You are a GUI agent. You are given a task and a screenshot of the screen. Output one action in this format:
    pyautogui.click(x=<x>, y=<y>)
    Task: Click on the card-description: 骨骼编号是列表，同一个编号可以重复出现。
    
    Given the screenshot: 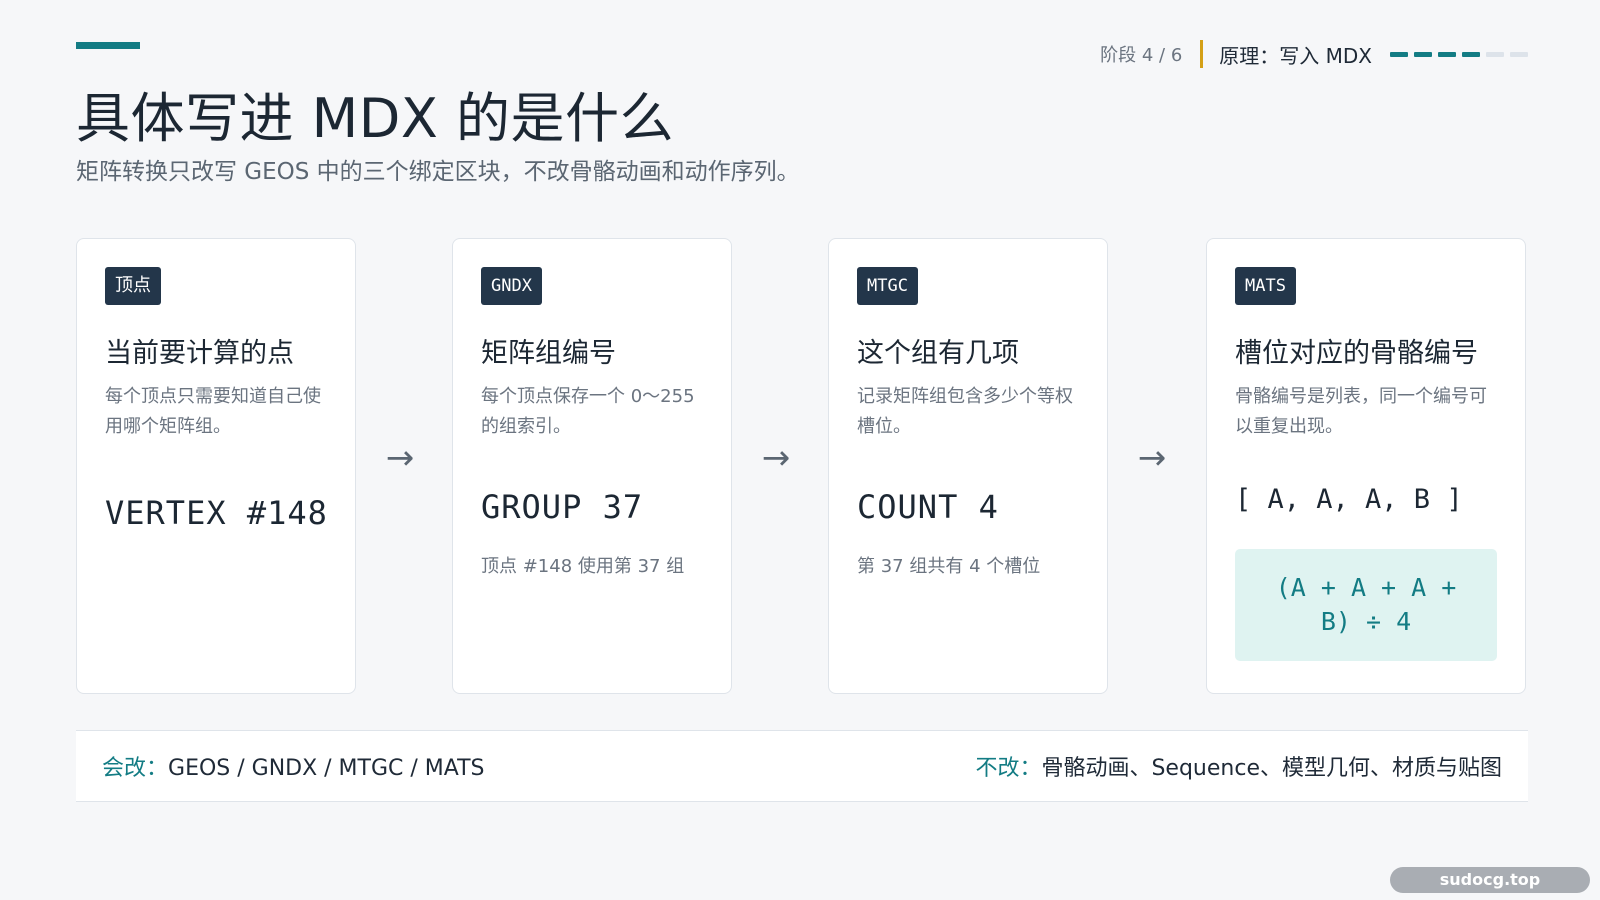 What is the action you would take?
    pyautogui.click(x=1361, y=411)
    